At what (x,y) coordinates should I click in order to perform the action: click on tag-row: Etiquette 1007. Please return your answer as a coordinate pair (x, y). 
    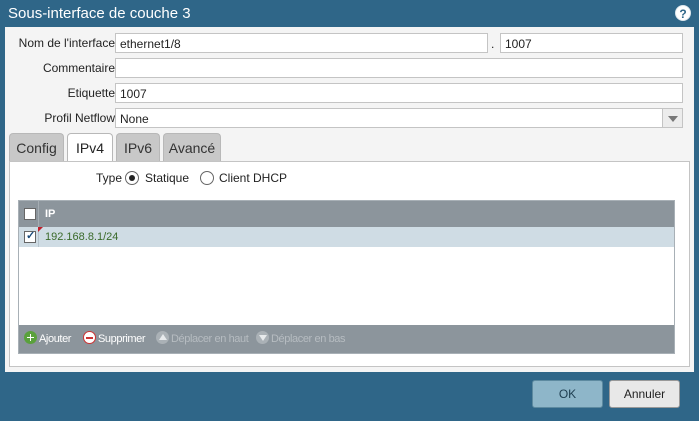
    Looking at the image, I should click on (349, 93).